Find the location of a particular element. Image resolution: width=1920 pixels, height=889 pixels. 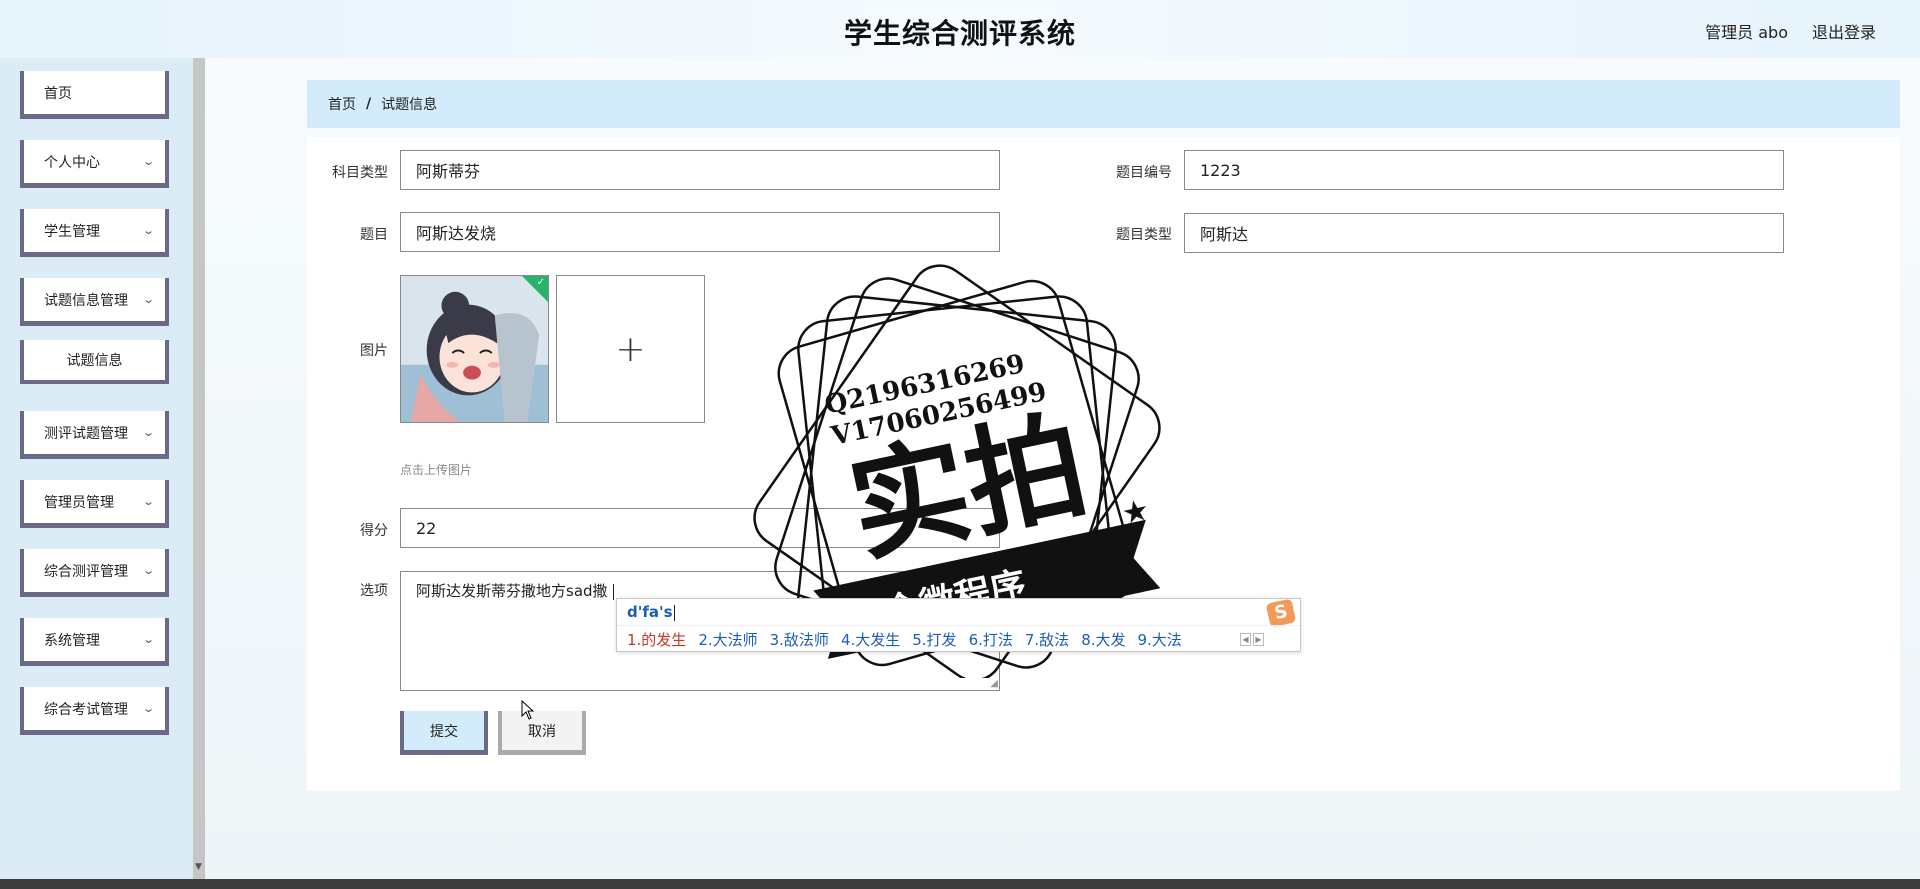

check-icon: ✓ is located at coordinates (540, 282).